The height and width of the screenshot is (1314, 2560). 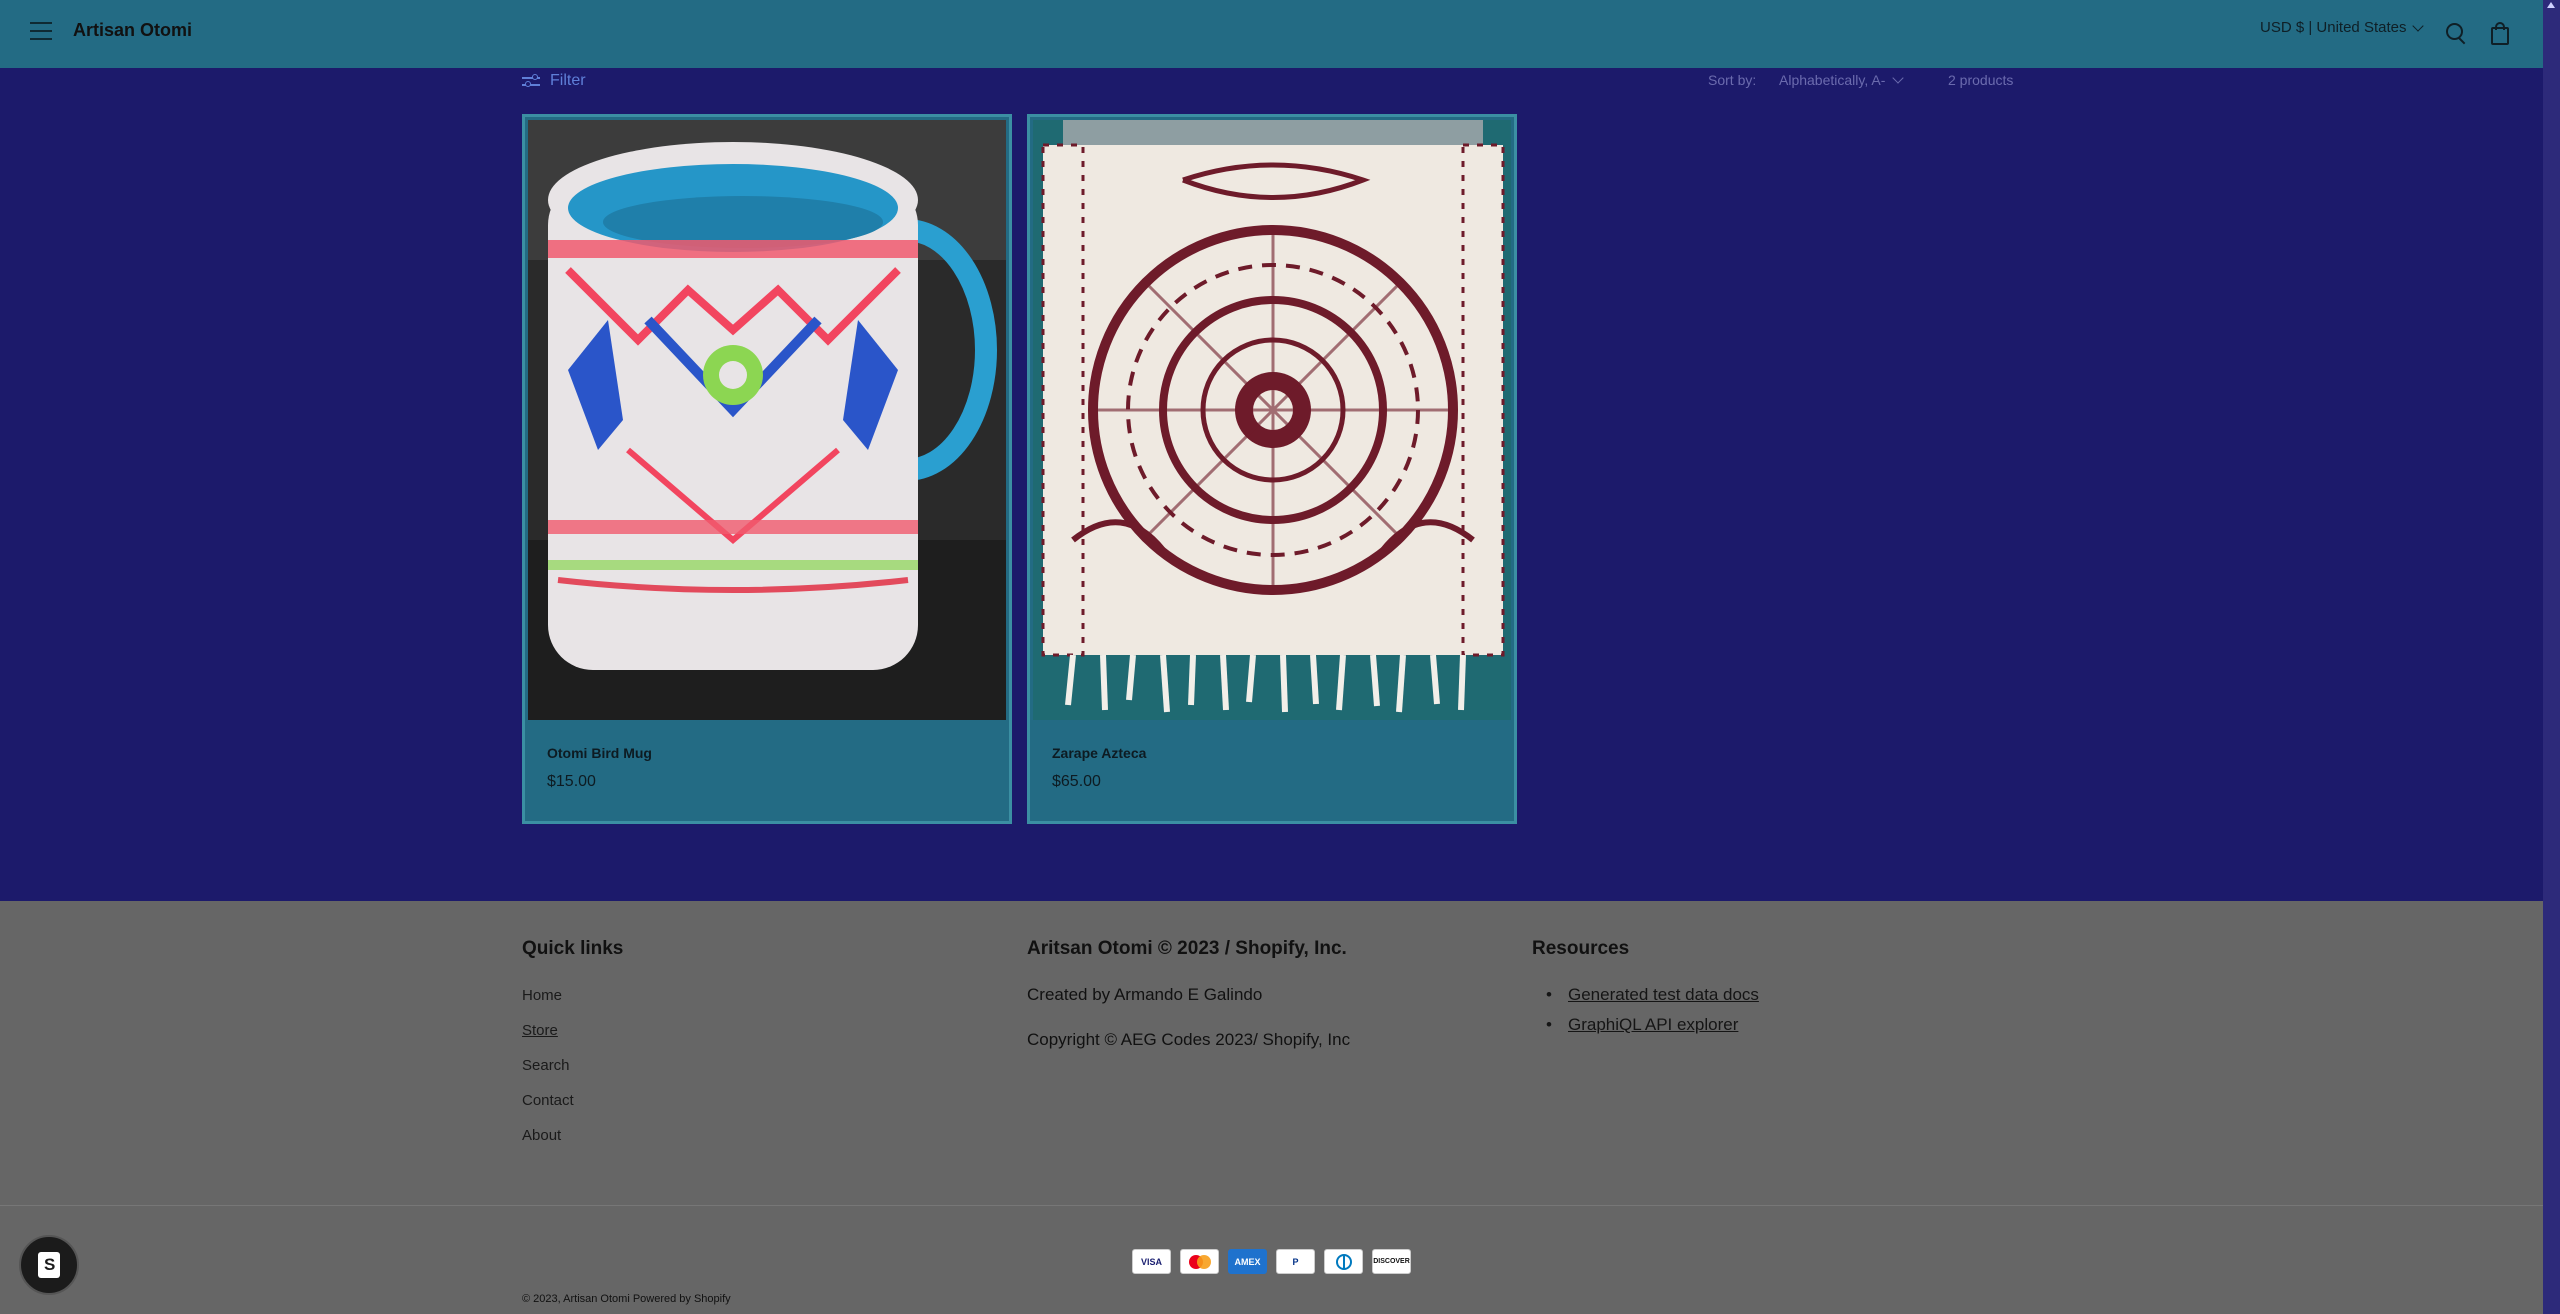 What do you see at coordinates (540, 1030) in the screenshot?
I see `footer-link-store: Store` at bounding box center [540, 1030].